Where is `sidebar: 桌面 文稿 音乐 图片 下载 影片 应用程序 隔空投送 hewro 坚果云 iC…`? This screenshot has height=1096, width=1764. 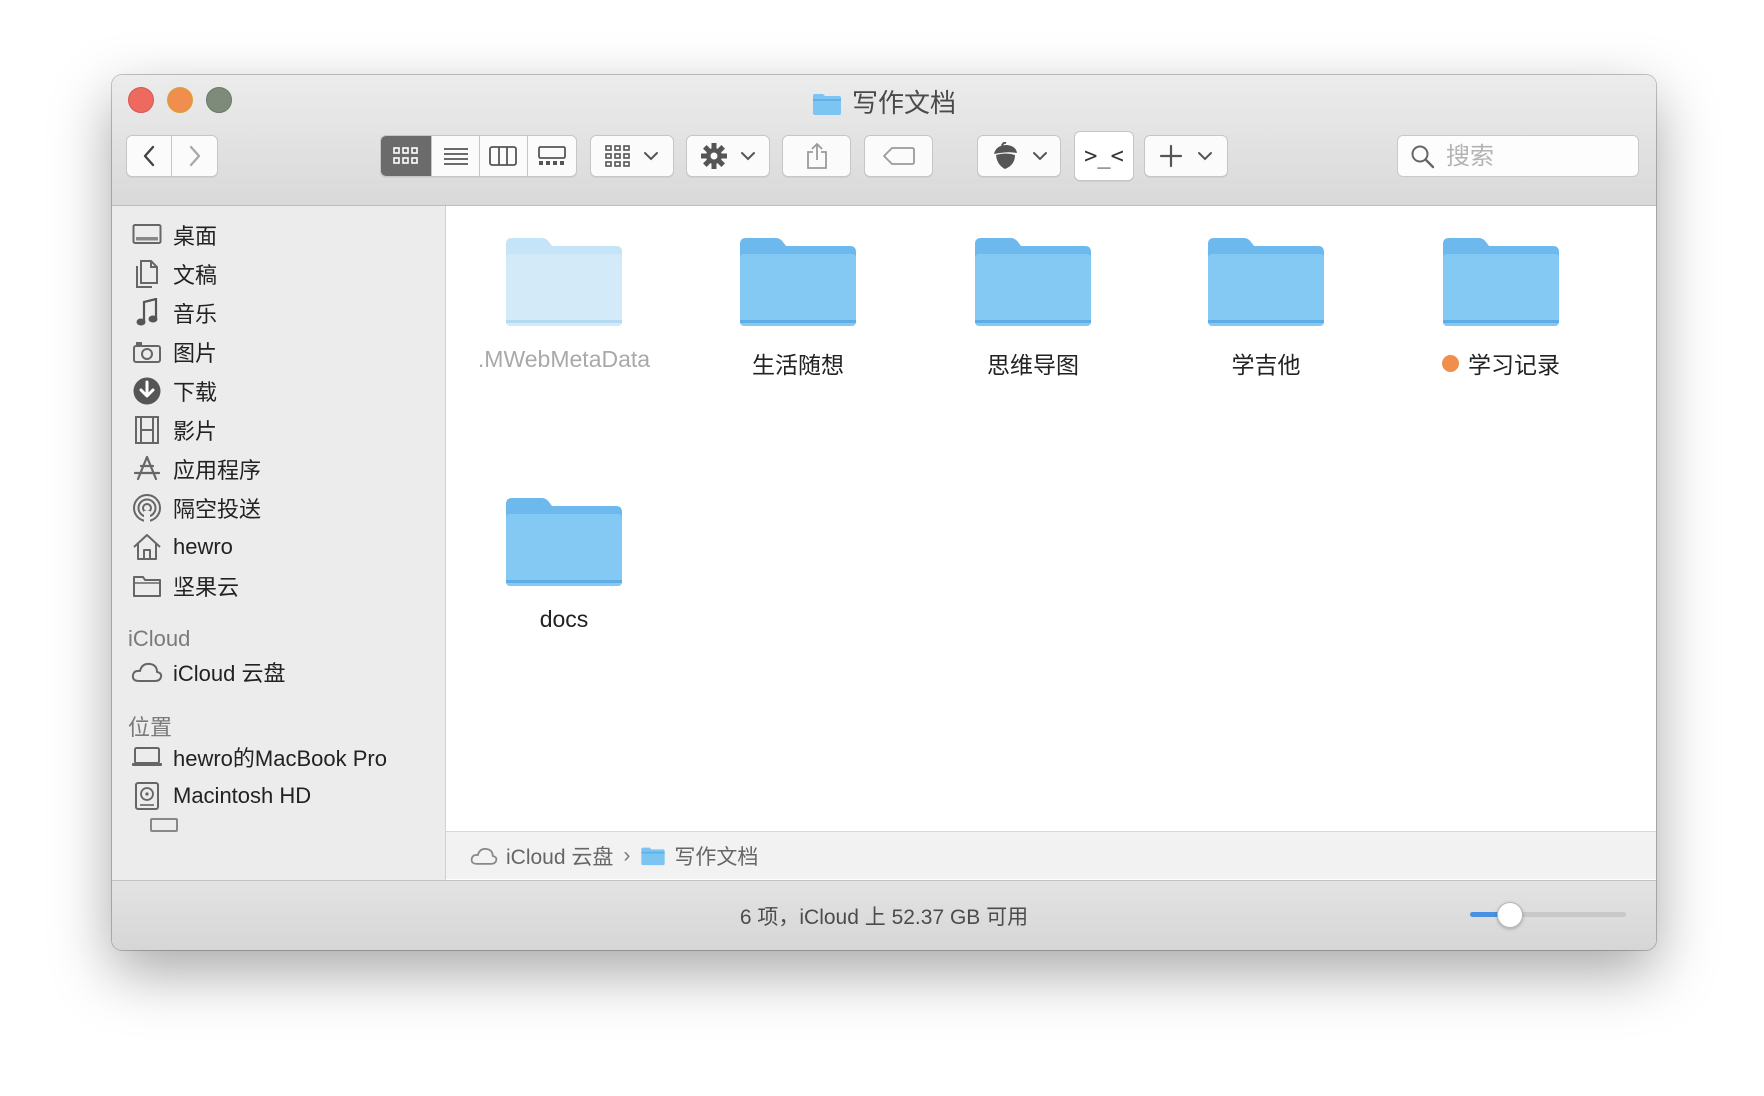 sidebar: 桌面 文稿 音乐 图片 下载 影片 应用程序 隔空投送 hewro 坚果云 iC… is located at coordinates (279, 553).